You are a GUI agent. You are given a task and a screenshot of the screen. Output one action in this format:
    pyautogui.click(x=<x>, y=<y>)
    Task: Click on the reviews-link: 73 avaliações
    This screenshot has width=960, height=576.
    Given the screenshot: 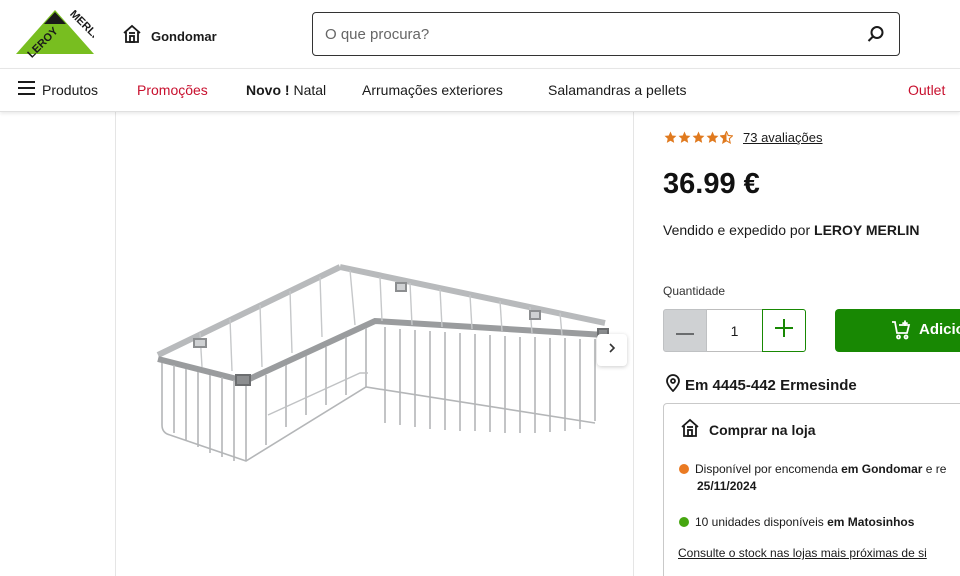 What is the action you would take?
    pyautogui.click(x=783, y=137)
    